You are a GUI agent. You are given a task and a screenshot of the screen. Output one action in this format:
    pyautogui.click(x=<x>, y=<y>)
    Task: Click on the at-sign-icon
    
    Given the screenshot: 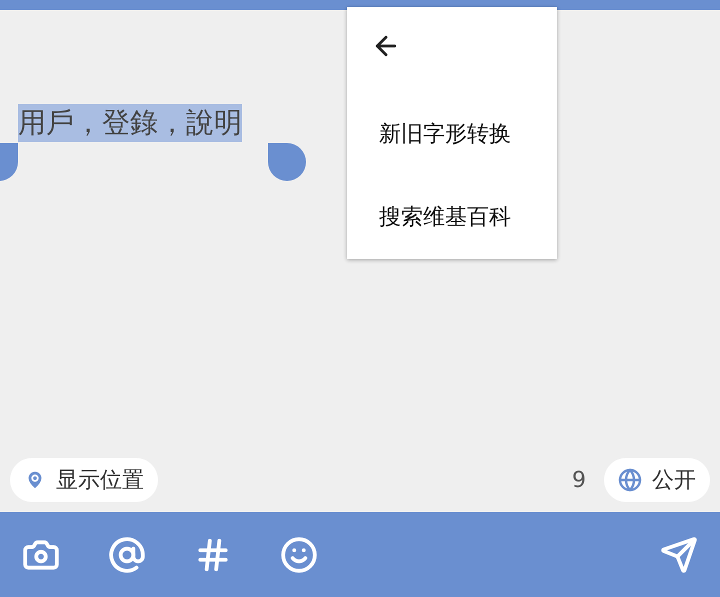 What is the action you would take?
    pyautogui.click(x=127, y=555)
    